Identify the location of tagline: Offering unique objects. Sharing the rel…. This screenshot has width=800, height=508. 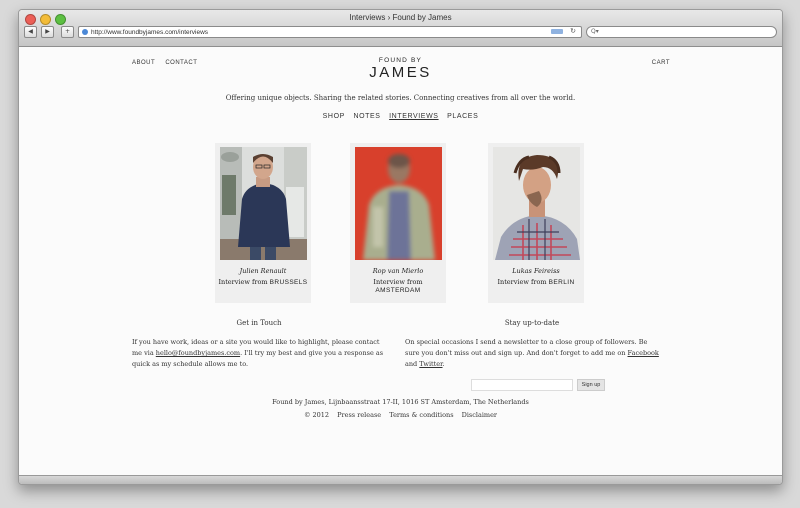
(400, 98).